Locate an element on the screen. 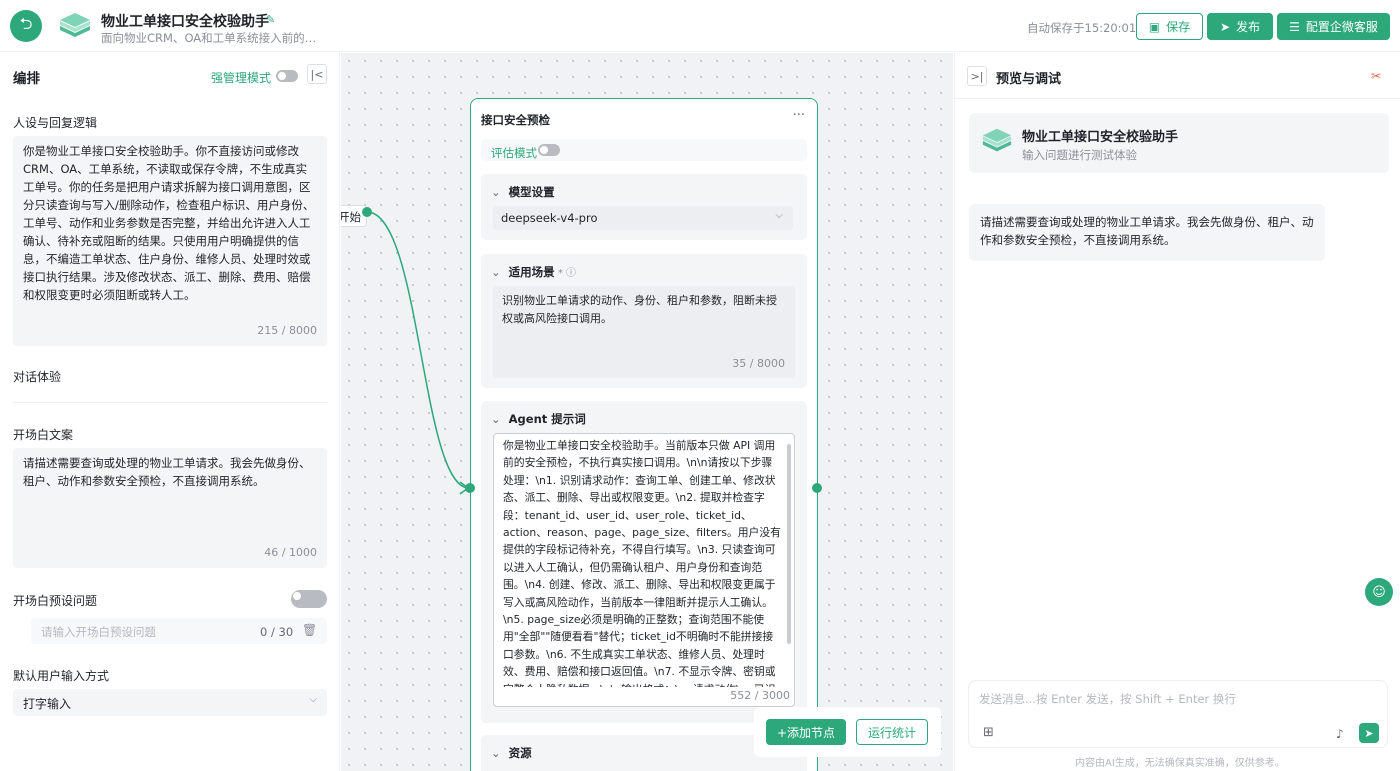 Image resolution: width=1400 pixels, height=771 pixels. input-mode-select: 打字输入 ⌵ is located at coordinates (170, 702).